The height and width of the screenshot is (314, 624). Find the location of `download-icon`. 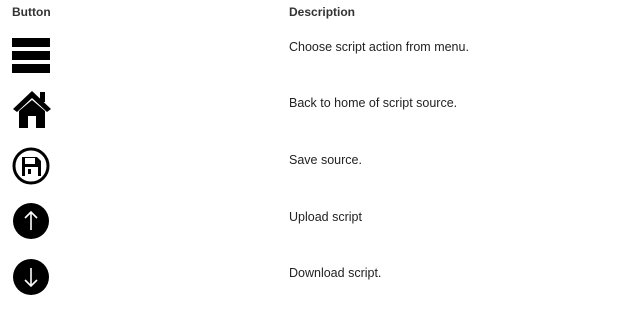

download-icon is located at coordinates (32, 278).